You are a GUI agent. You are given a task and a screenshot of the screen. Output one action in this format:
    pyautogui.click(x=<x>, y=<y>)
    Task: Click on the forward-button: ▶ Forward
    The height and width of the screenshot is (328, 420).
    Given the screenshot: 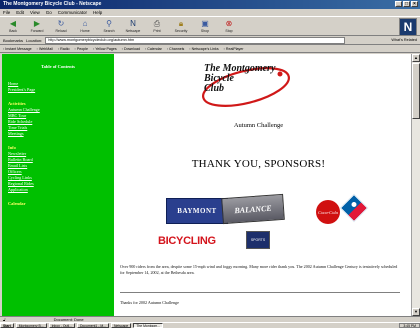 What is the action you would take?
    pyautogui.click(x=37, y=26)
    